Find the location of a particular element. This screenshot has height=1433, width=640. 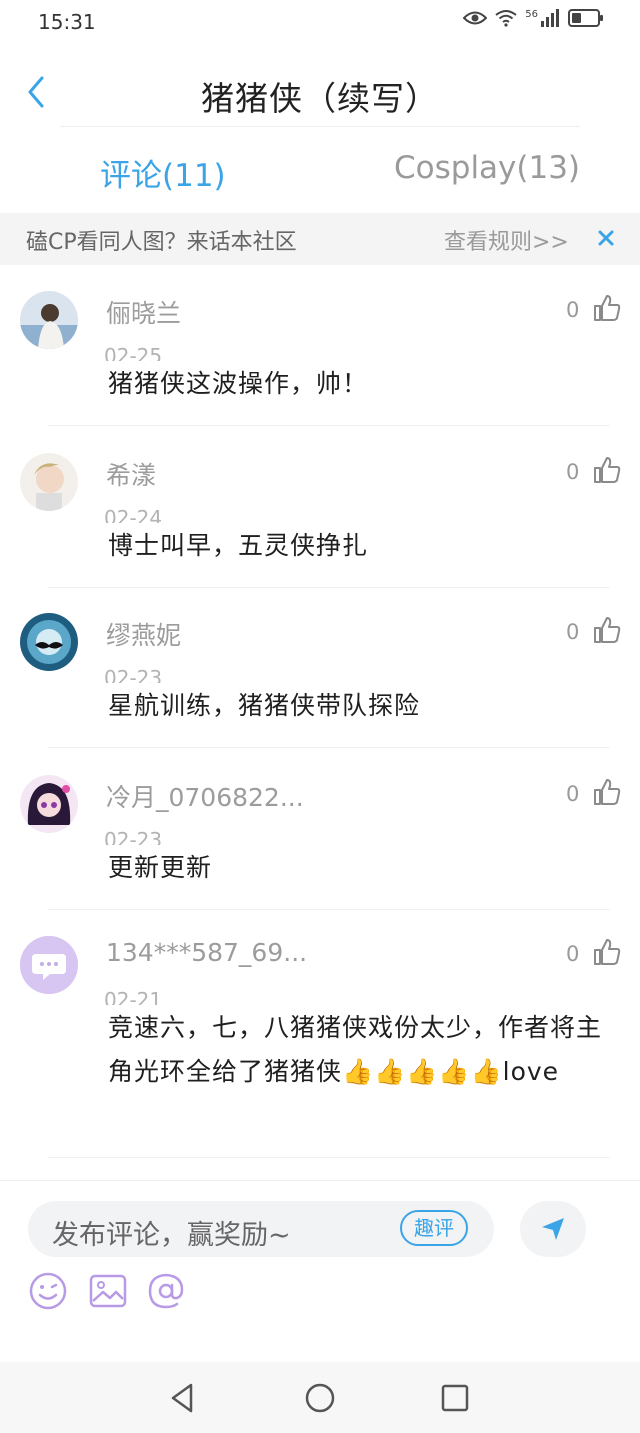

notice-text: 磕CP看同人图？来话本社区 is located at coordinates (161, 242).